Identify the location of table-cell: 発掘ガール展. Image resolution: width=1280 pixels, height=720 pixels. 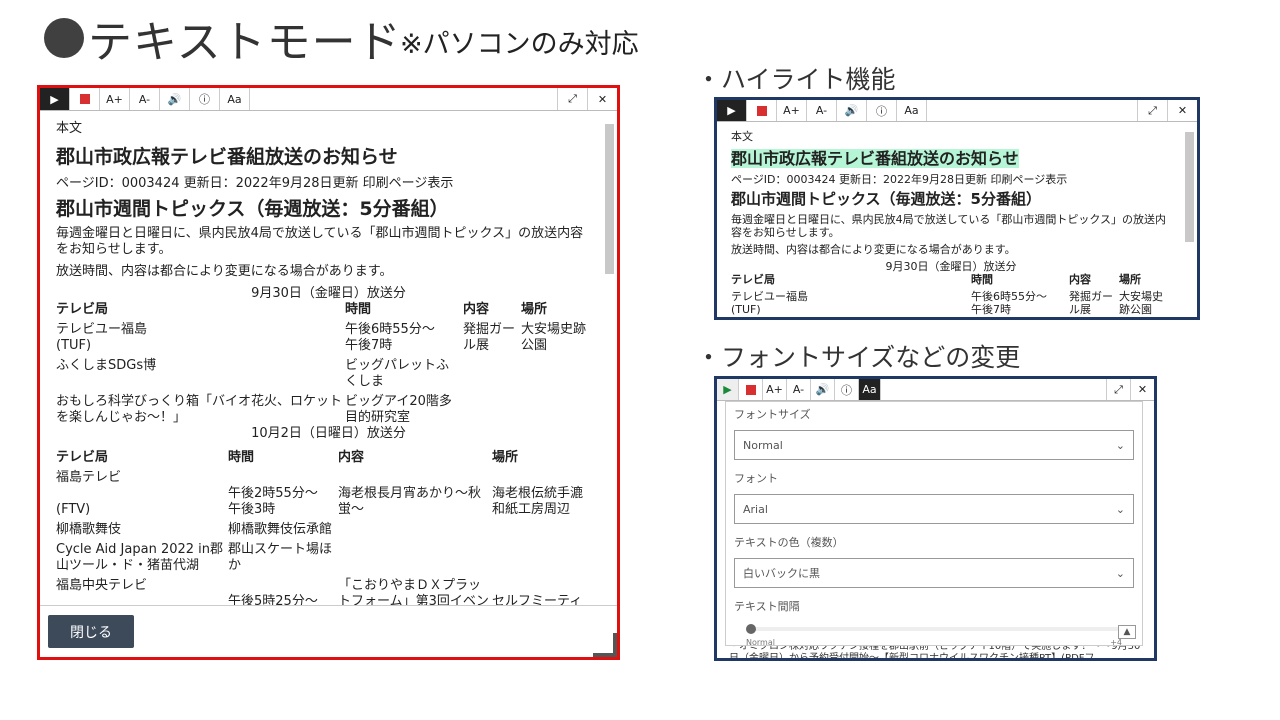
(489, 337).